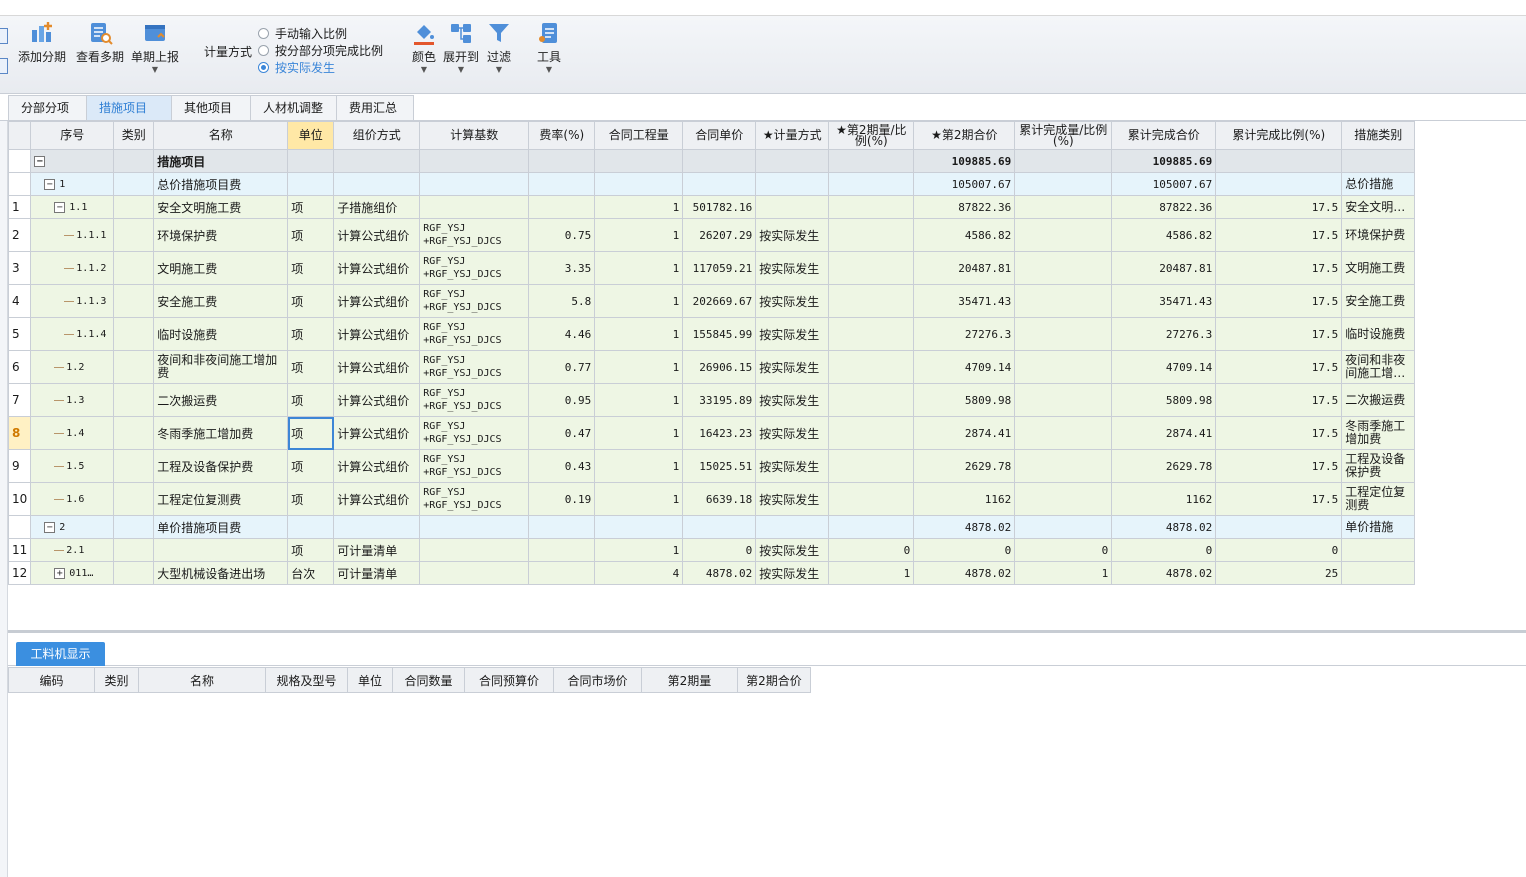 The height and width of the screenshot is (877, 1526). What do you see at coordinates (474, 184) in the screenshot?
I see `calc-base-cell` at bounding box center [474, 184].